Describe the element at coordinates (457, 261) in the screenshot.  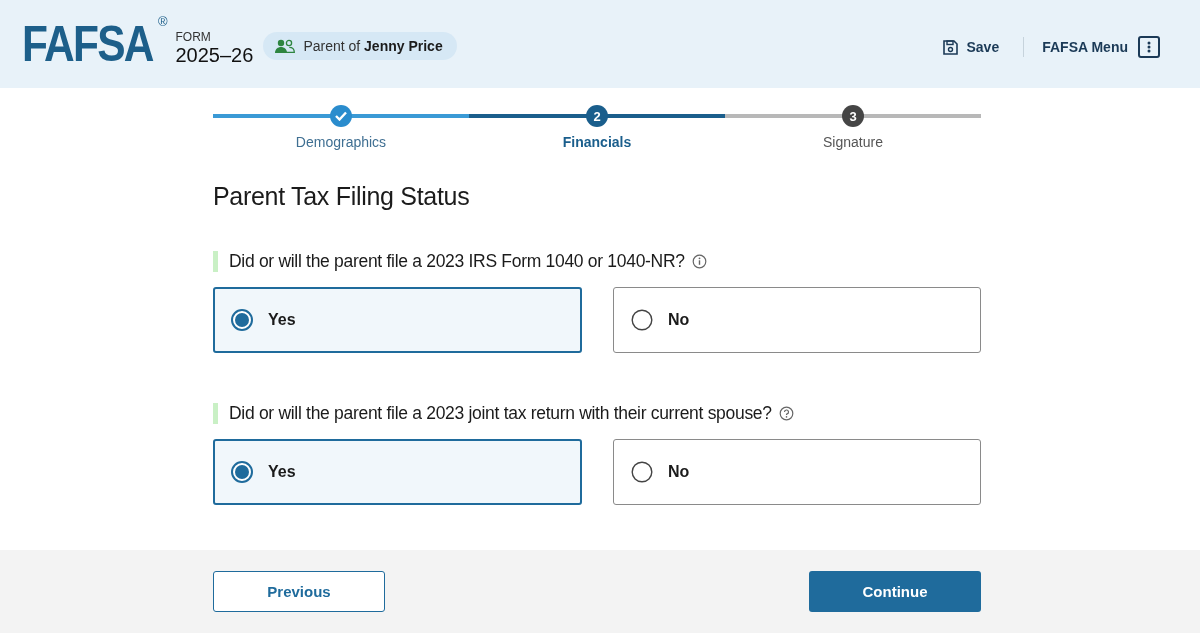
I see `question-text: Did or will the parent file a 2023 IRS Form 1040 or 1040-NR?` at that location.